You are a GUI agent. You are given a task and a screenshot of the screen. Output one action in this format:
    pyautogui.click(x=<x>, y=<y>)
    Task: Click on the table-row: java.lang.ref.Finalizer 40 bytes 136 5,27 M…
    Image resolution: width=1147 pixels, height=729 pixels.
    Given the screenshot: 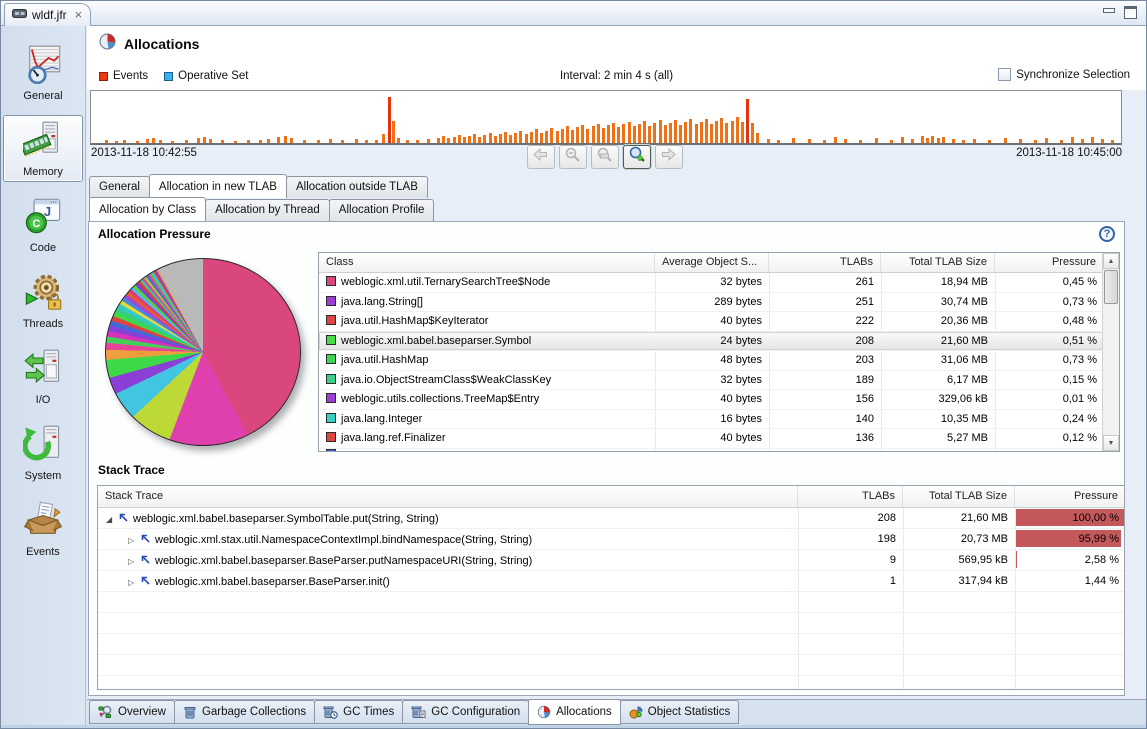 What is the action you would take?
    pyautogui.click(x=711, y=439)
    